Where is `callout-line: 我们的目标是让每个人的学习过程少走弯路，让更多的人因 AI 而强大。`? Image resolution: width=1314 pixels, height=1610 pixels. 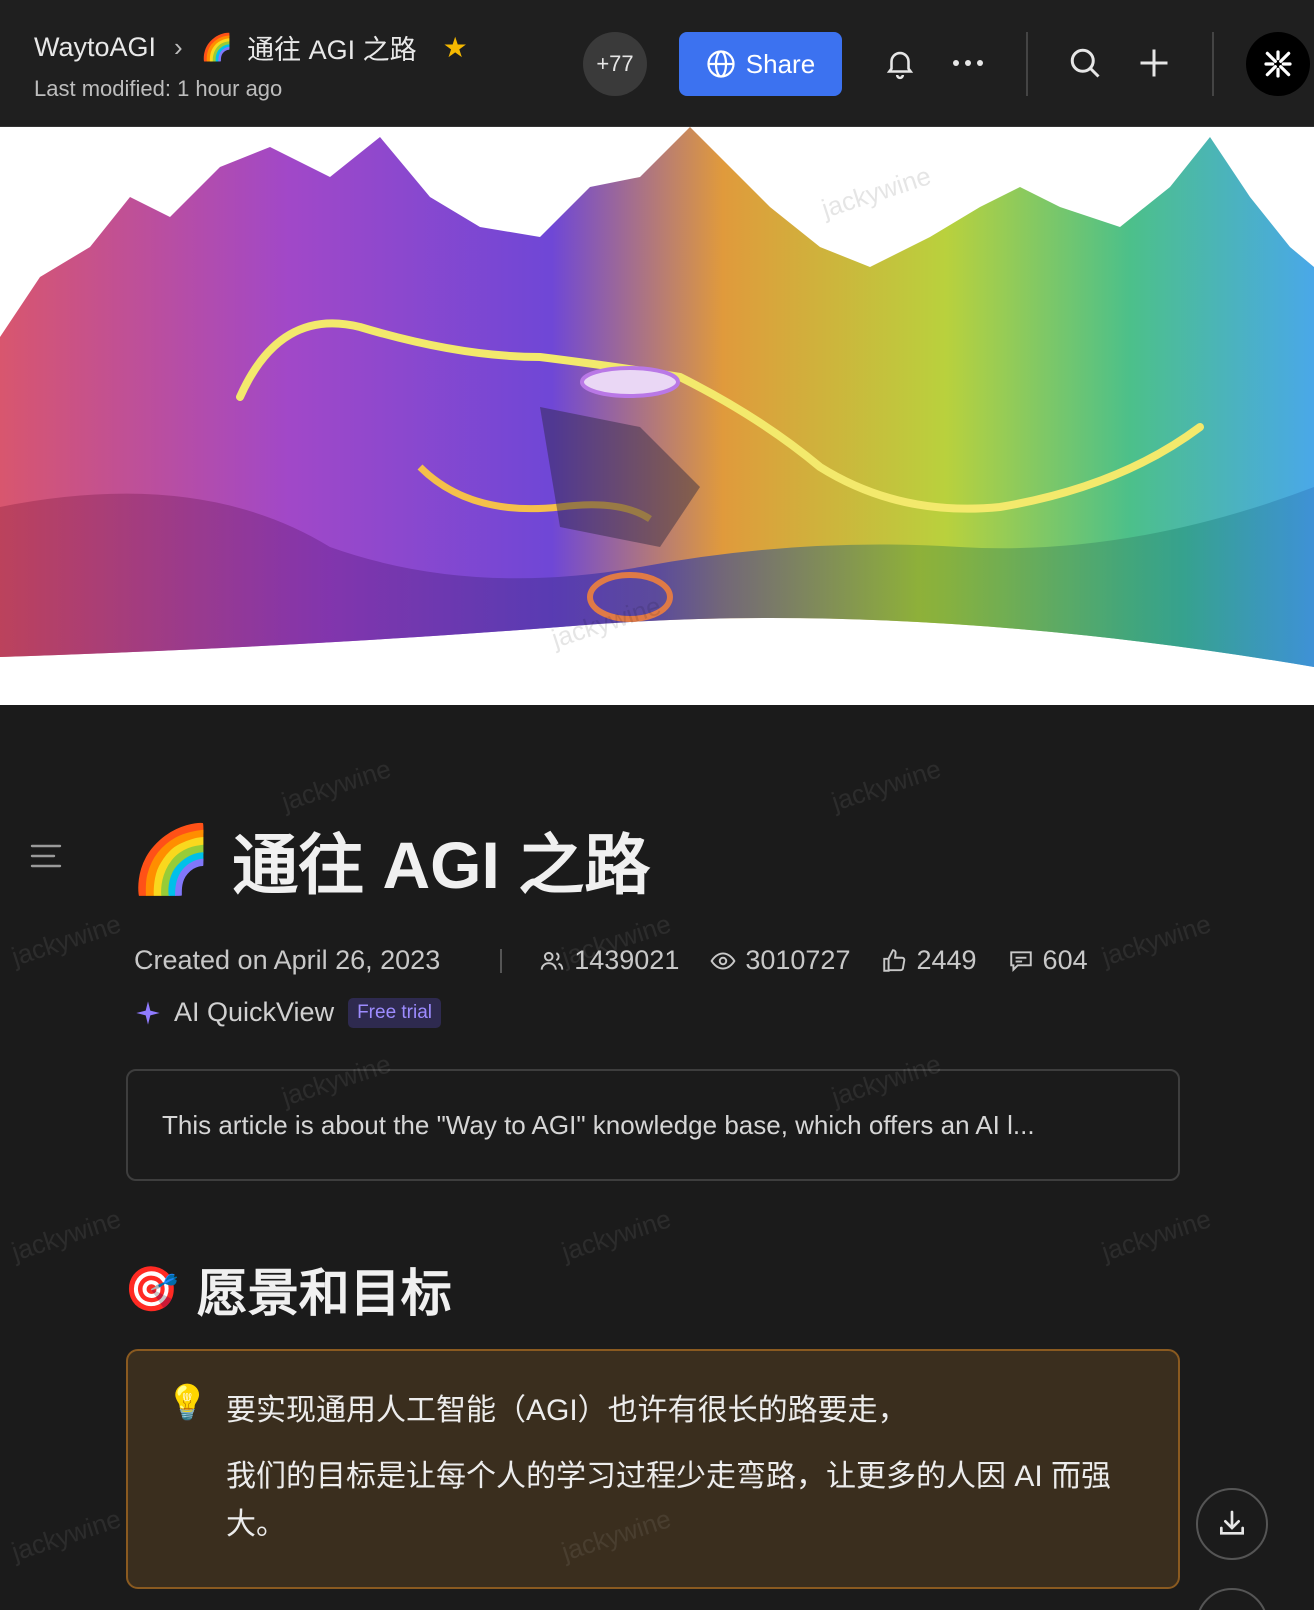 callout-line: 我们的目标是让每个人的学习过程少走弯路，让更多的人因 AI 而强大。 is located at coordinates (669, 1500).